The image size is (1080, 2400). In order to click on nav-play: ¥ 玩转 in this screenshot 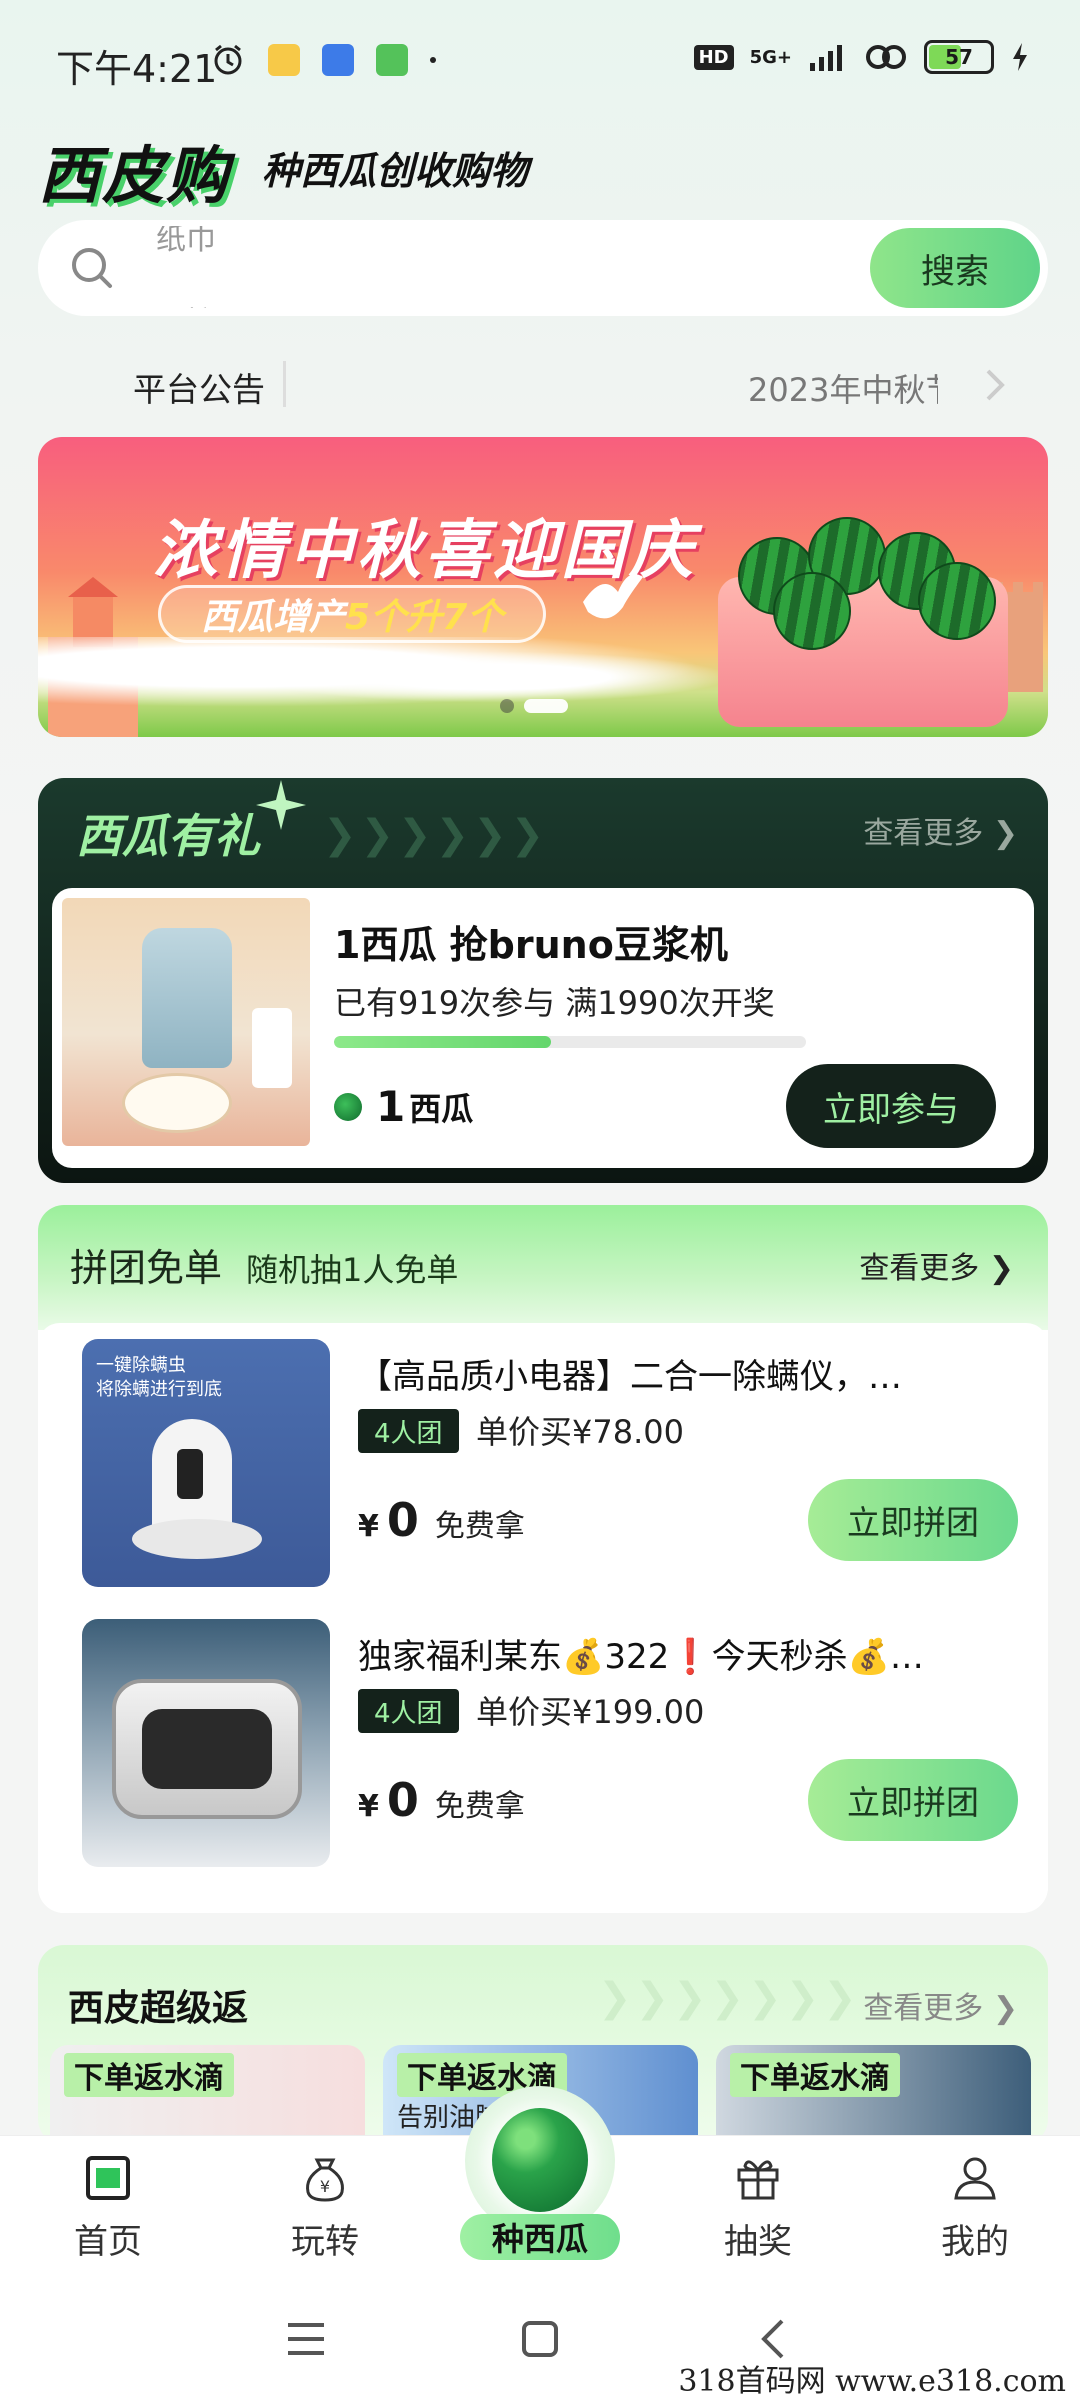, I will do `click(325, 2208)`.